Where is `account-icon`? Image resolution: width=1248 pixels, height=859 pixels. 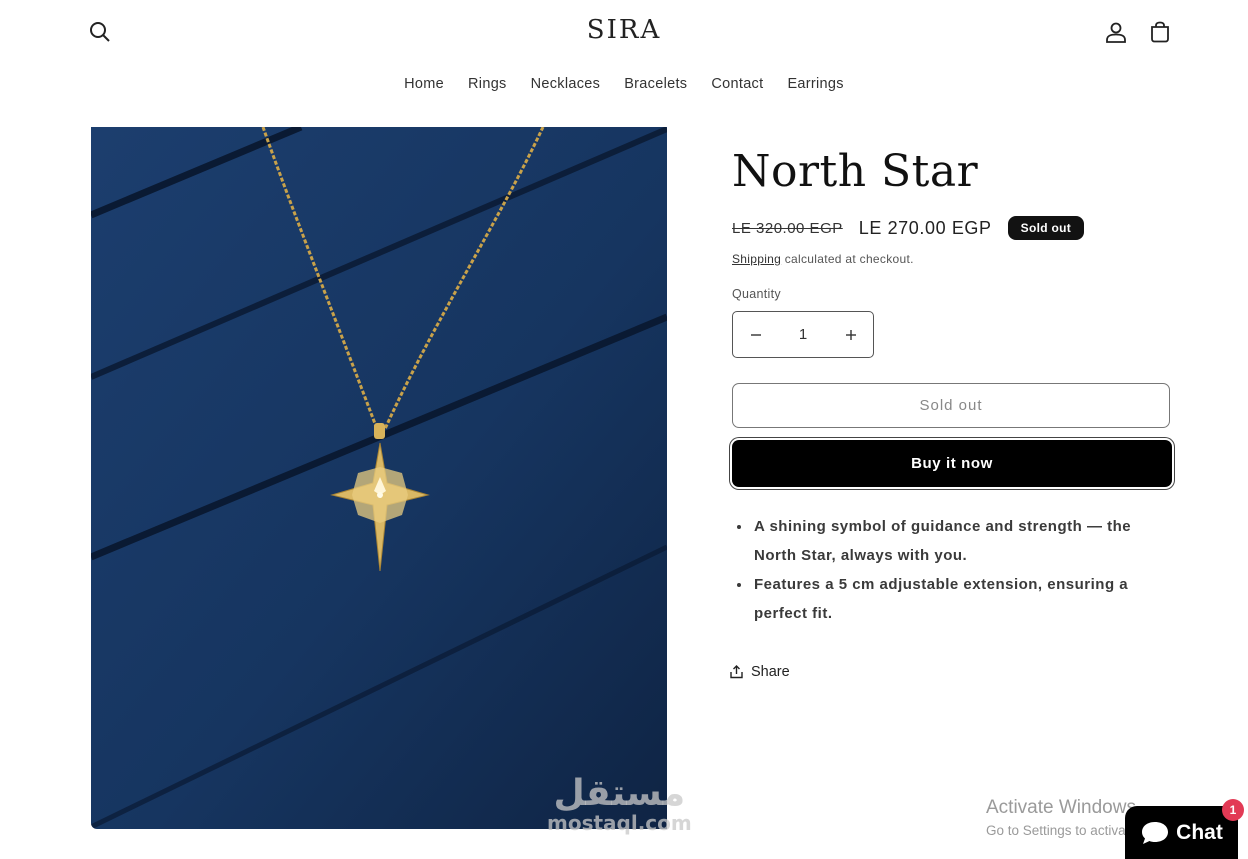
account-icon is located at coordinates (1116, 32).